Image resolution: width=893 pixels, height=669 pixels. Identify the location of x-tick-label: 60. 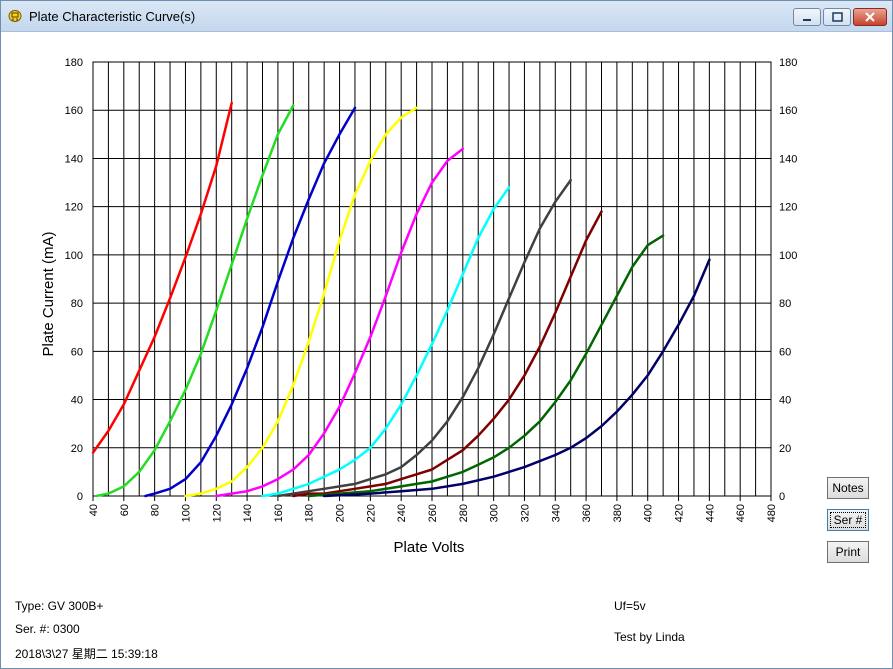
(125, 510).